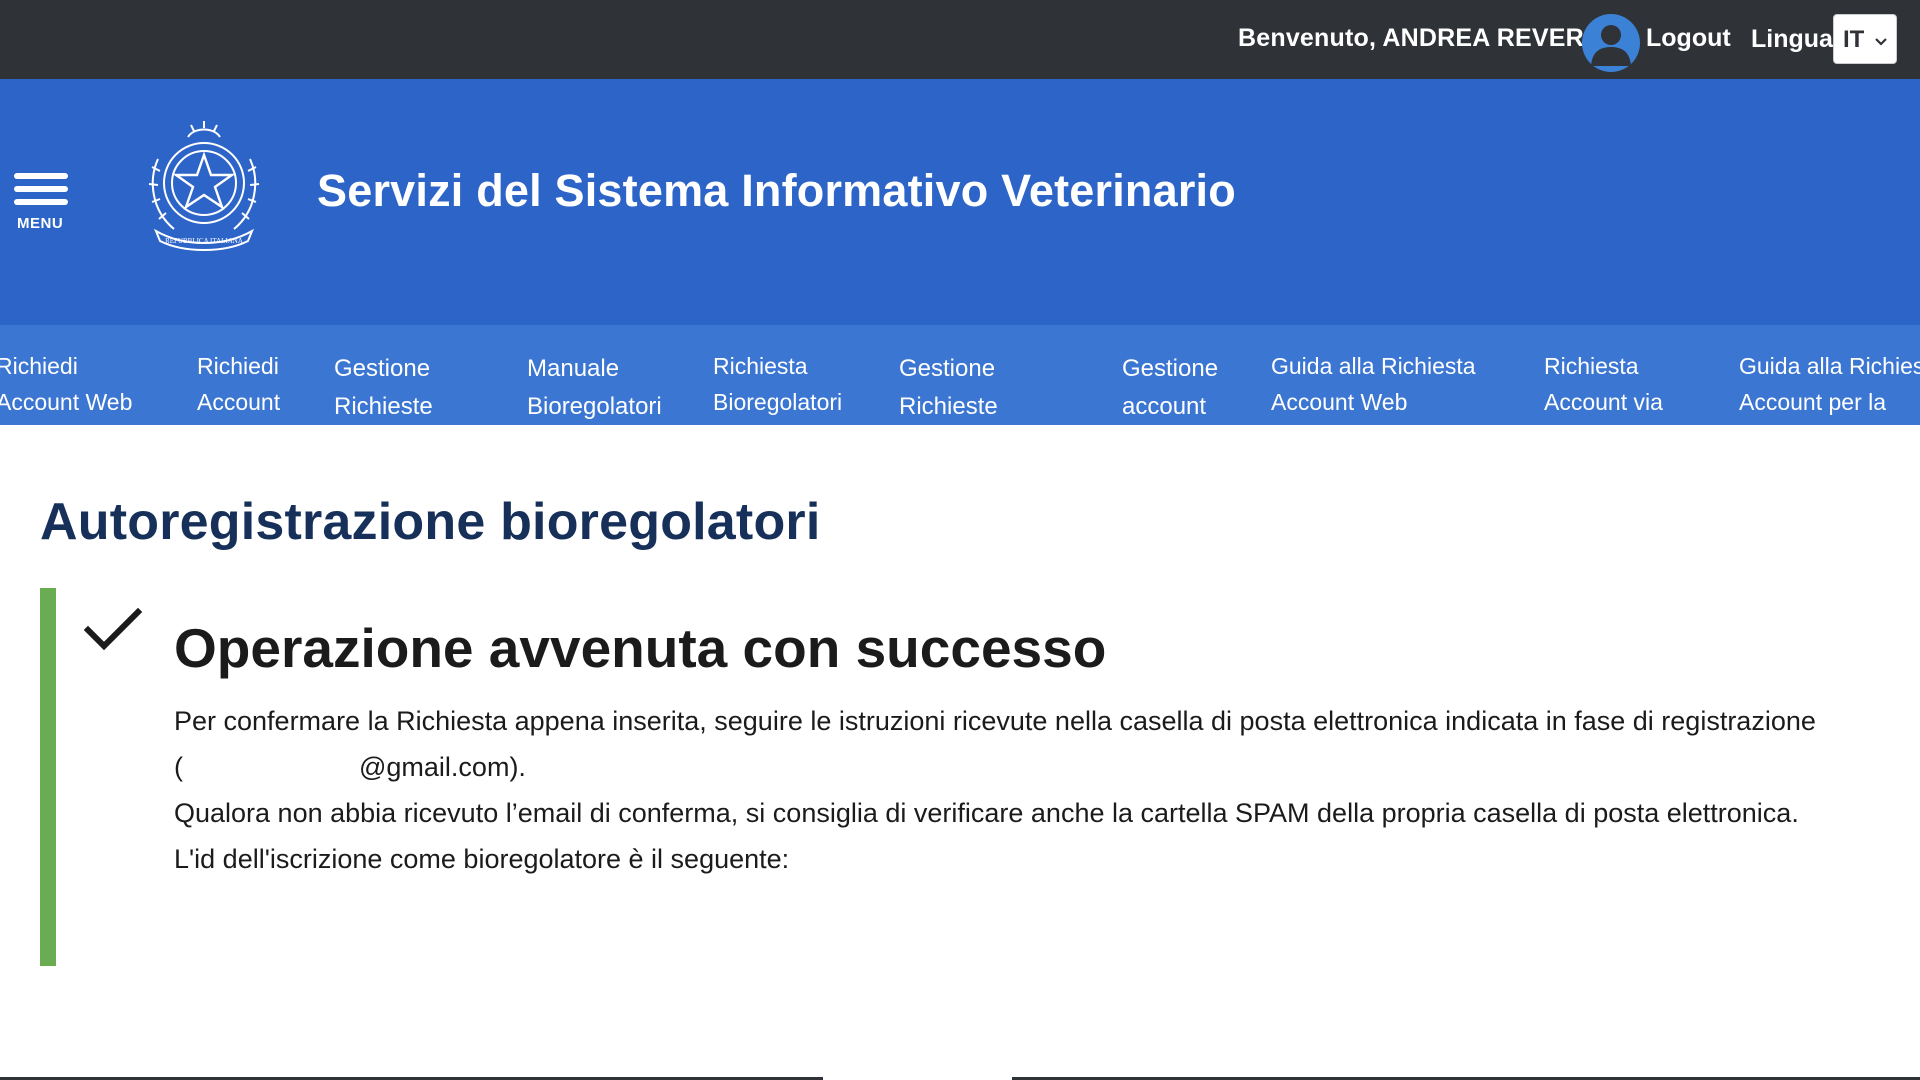 This screenshot has width=1920, height=1080. Describe the element at coordinates (430, 522) in the screenshot. I see `page-title: Autoregistrazione bioregolatori` at that location.